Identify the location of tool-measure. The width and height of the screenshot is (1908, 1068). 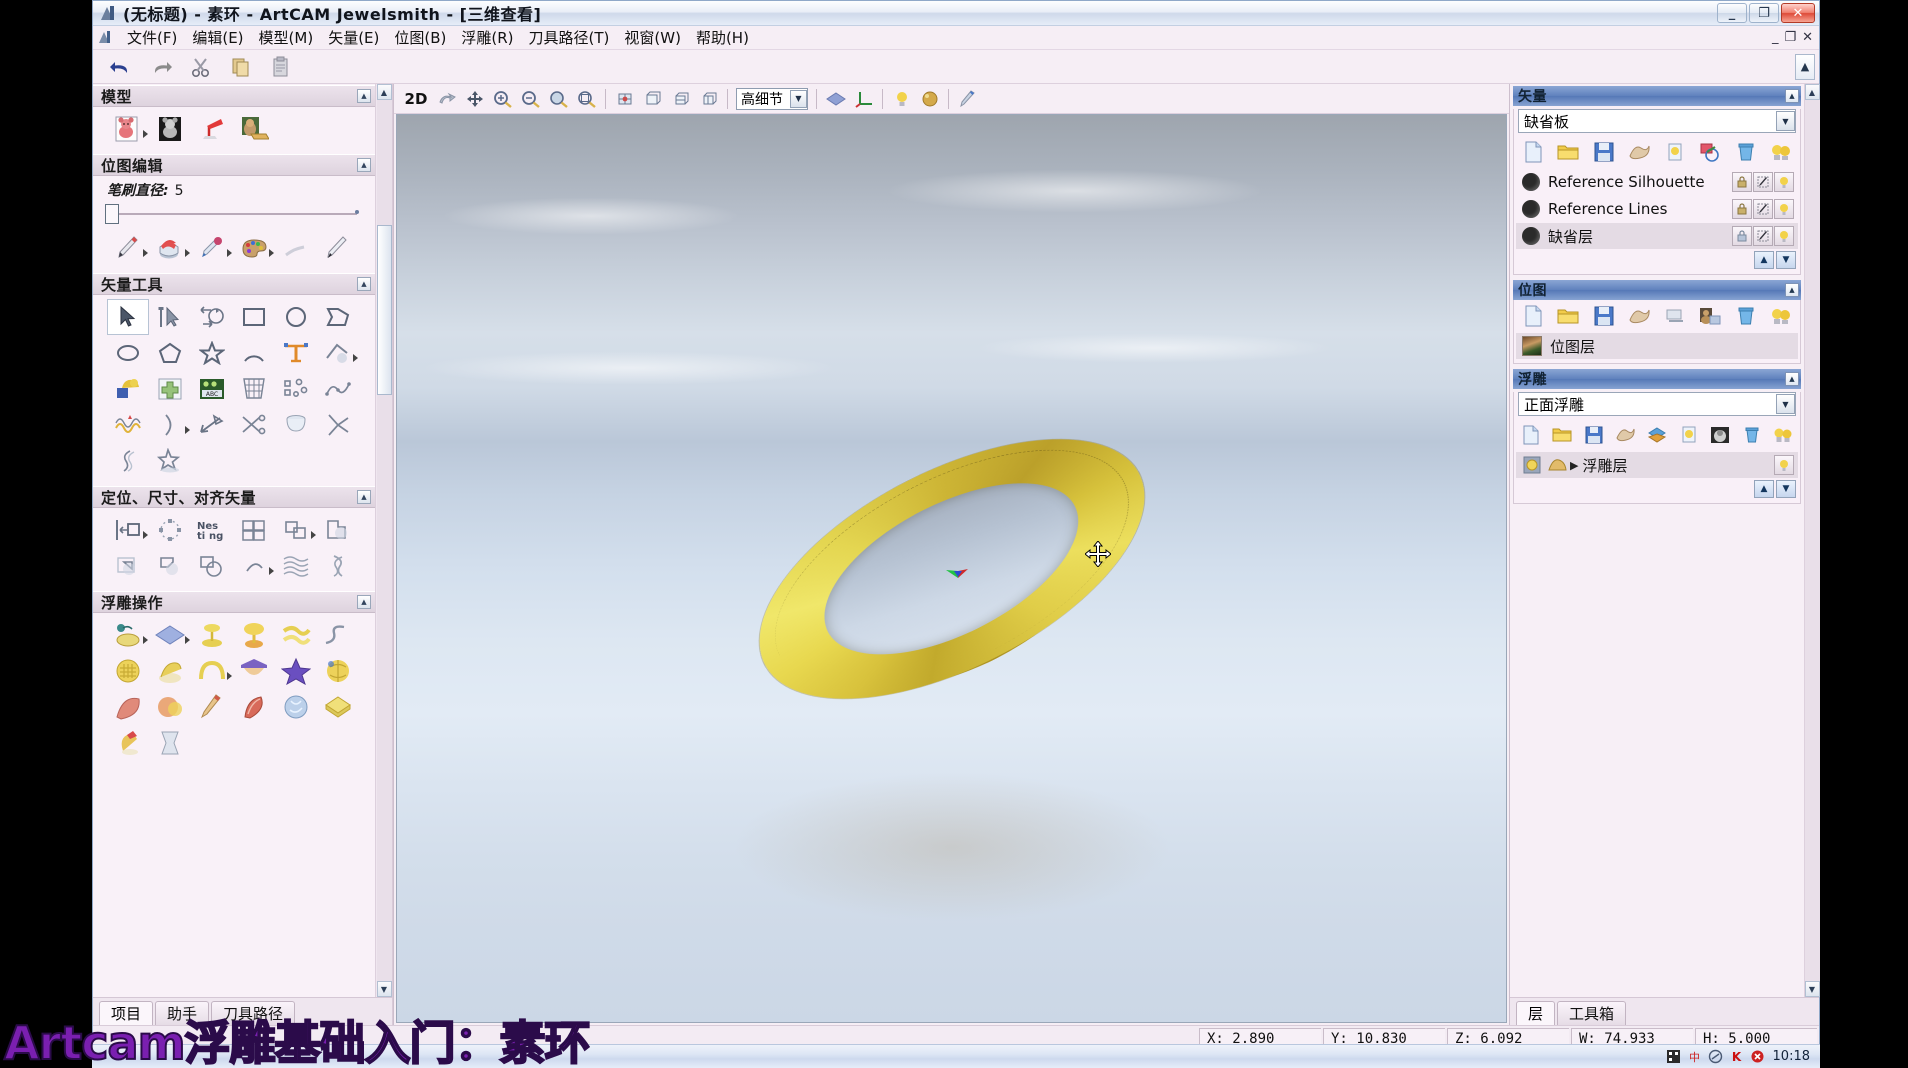
(212, 425).